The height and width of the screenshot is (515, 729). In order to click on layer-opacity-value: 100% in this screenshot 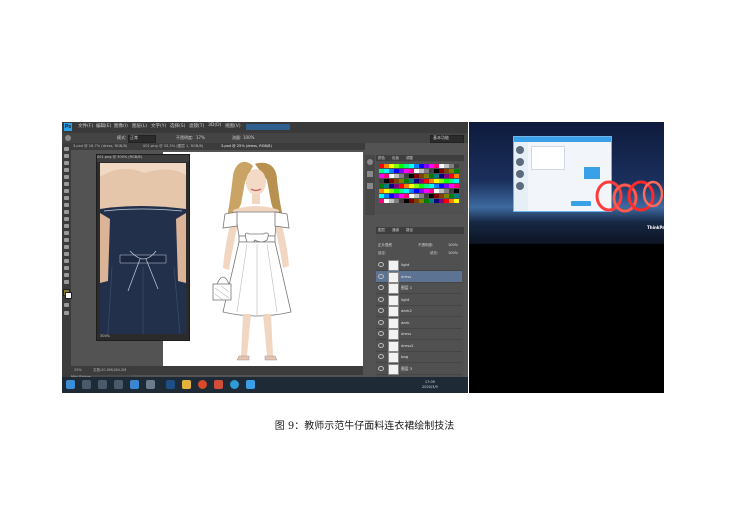, I will do `click(453, 245)`.